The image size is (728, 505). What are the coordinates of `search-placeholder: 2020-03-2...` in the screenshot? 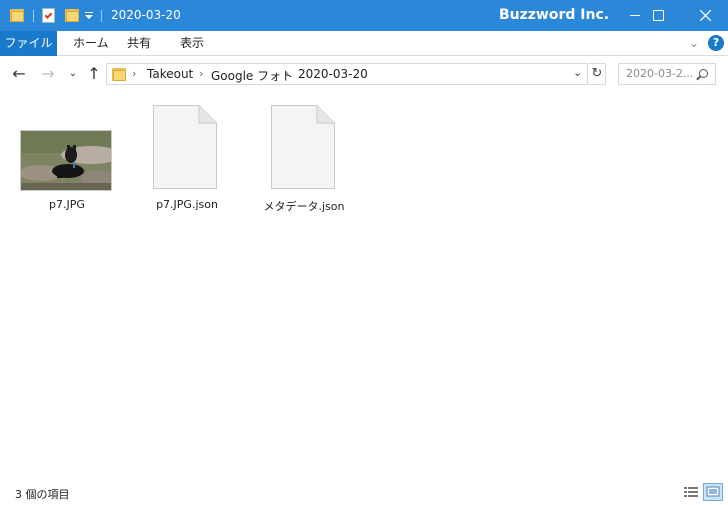 It's located at (660, 73).